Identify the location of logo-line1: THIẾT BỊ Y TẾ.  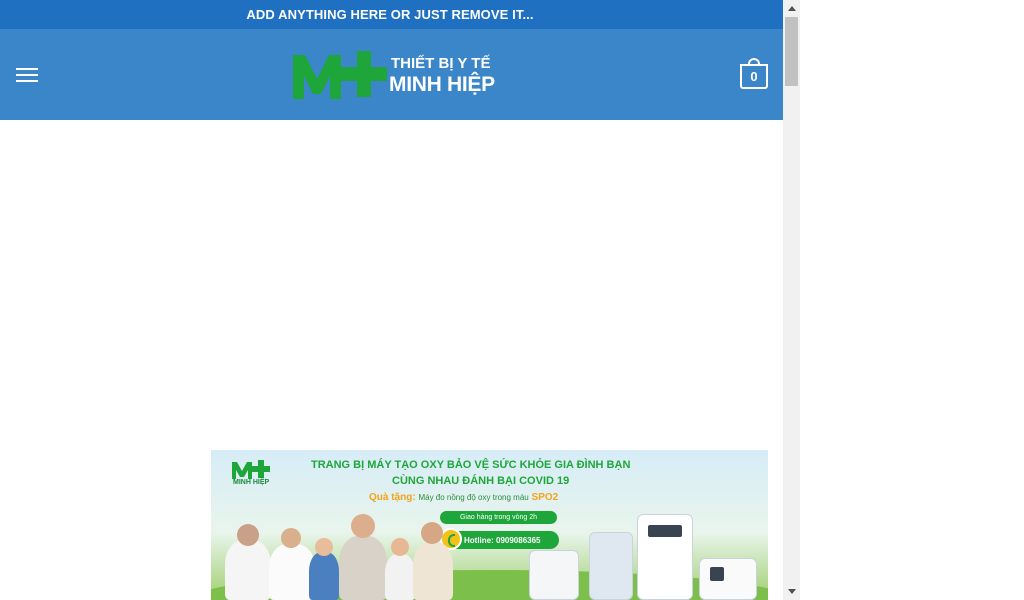
(441, 63).